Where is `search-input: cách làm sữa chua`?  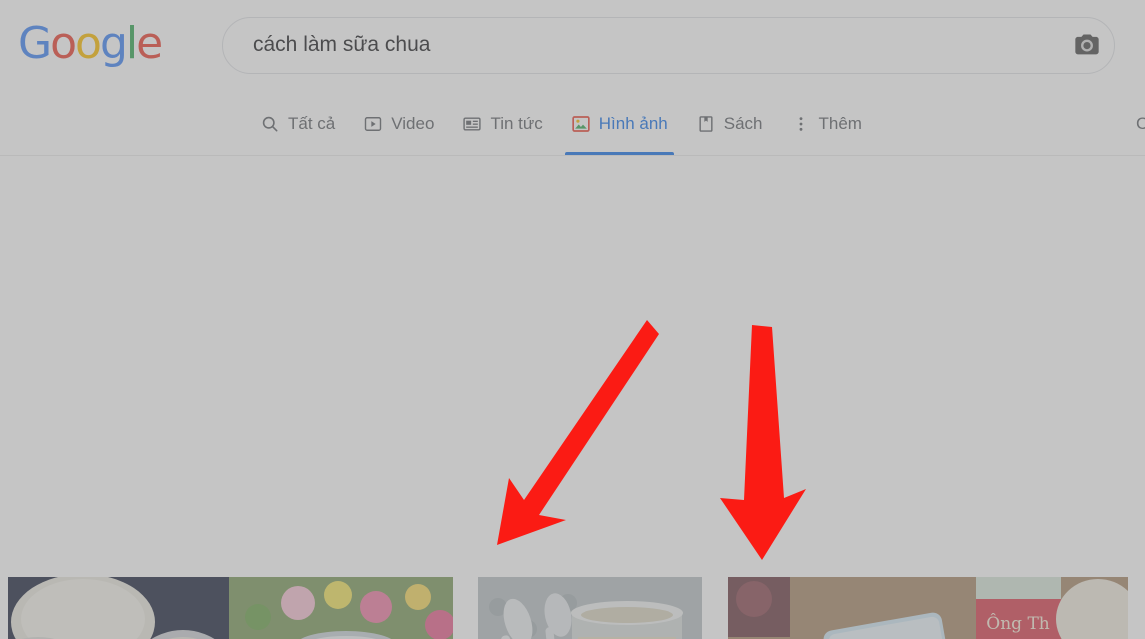
search-input: cách làm sữa chua is located at coordinates (341, 45).